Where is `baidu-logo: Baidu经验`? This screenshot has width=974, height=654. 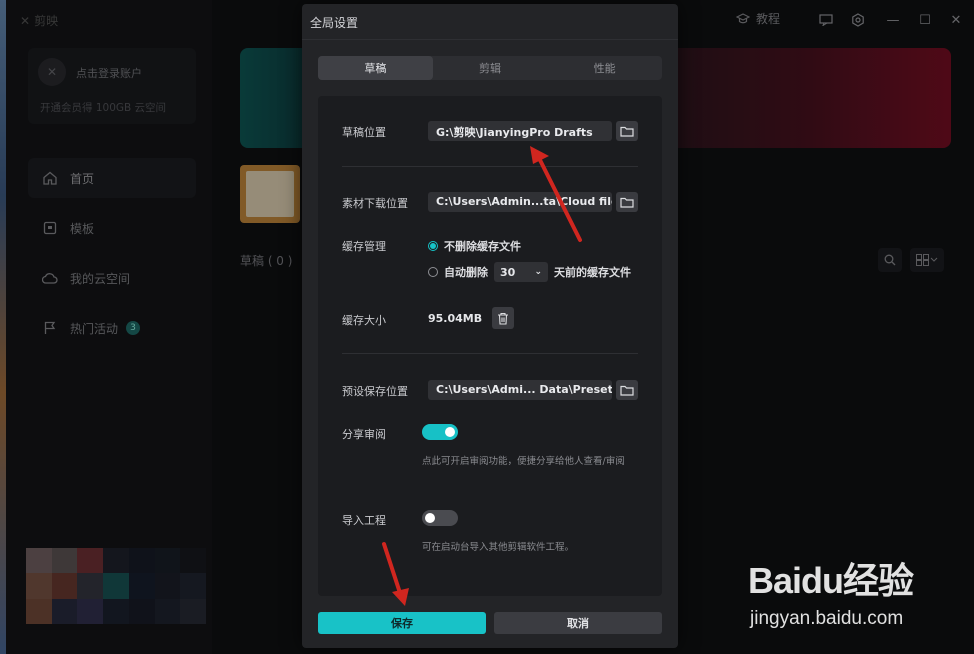 baidu-logo: Baidu经验 is located at coordinates (831, 580).